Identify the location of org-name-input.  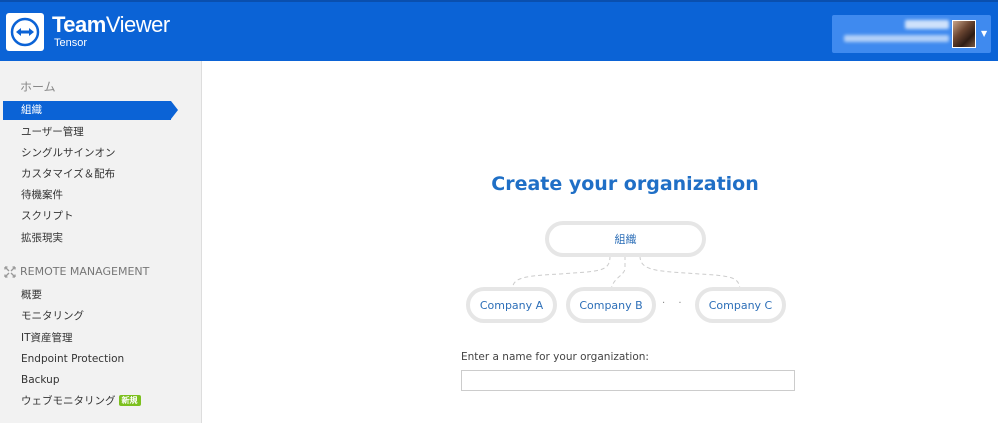
(628, 380).